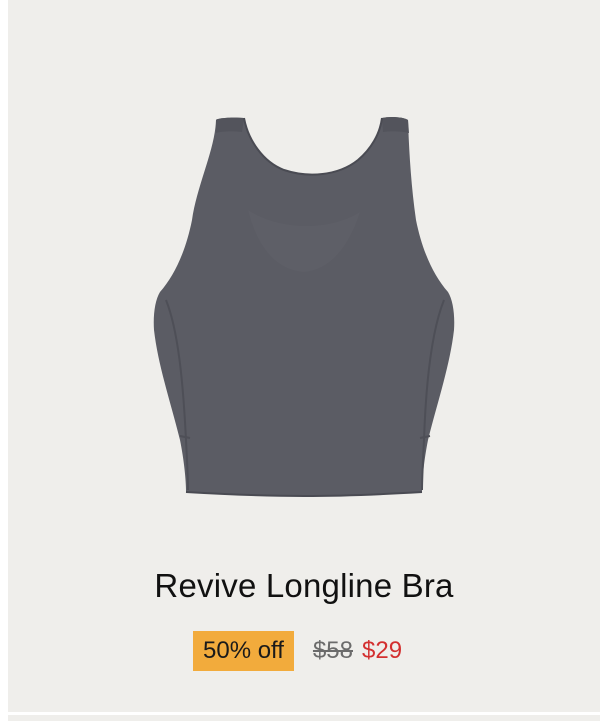  What do you see at coordinates (382, 650) in the screenshot?
I see `sale-price: $29` at bounding box center [382, 650].